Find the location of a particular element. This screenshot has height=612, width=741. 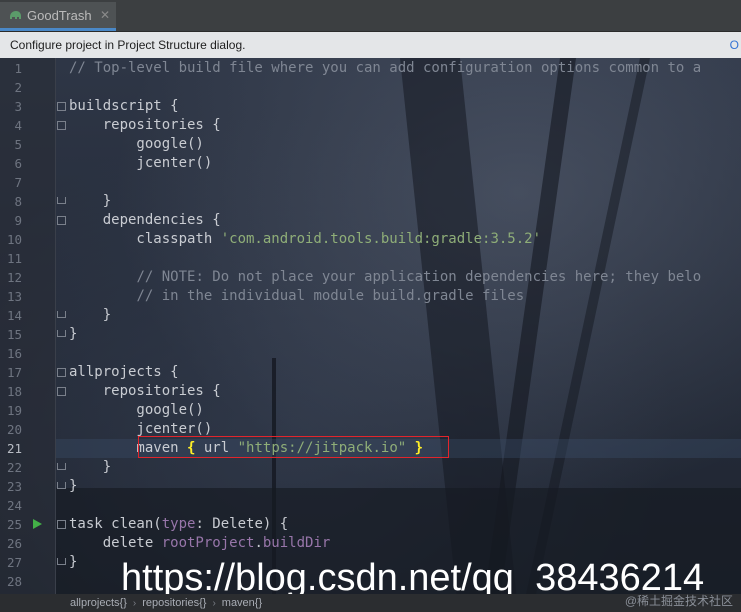

code-line: 6 jcenter() is located at coordinates (370, 163).